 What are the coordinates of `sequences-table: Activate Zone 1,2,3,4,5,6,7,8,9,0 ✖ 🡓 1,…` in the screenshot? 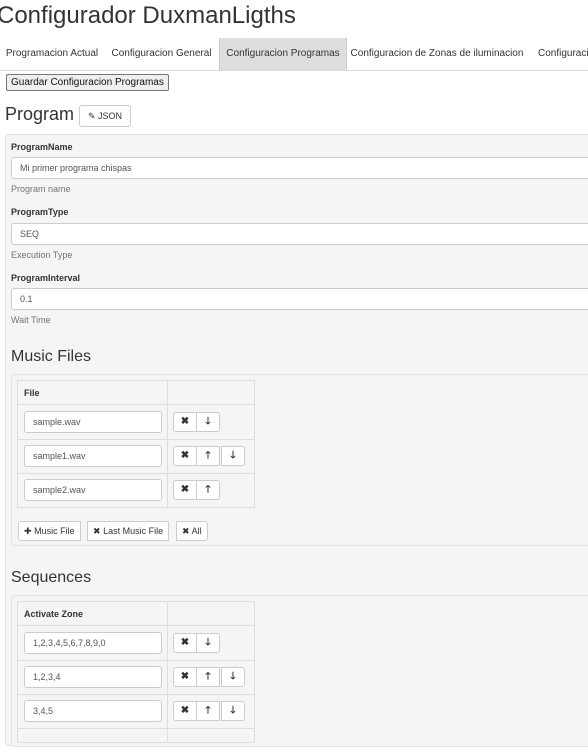 It's located at (136, 672).